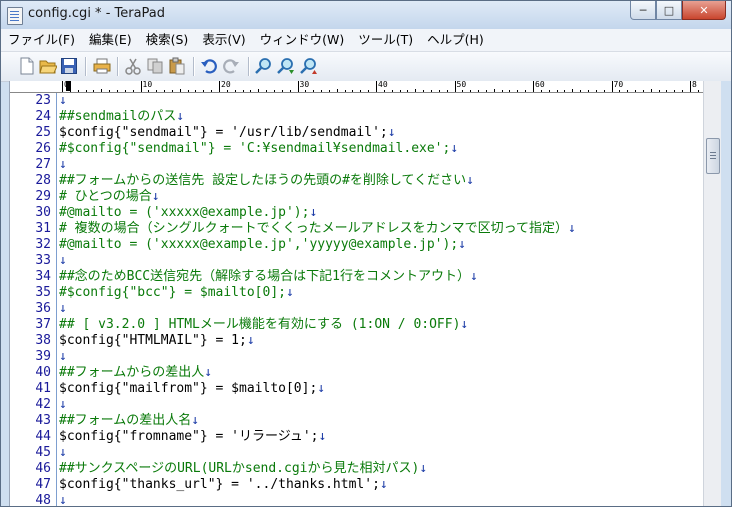 This screenshot has height=507, width=732. I want to click on line-number: 42, so click(43, 404).